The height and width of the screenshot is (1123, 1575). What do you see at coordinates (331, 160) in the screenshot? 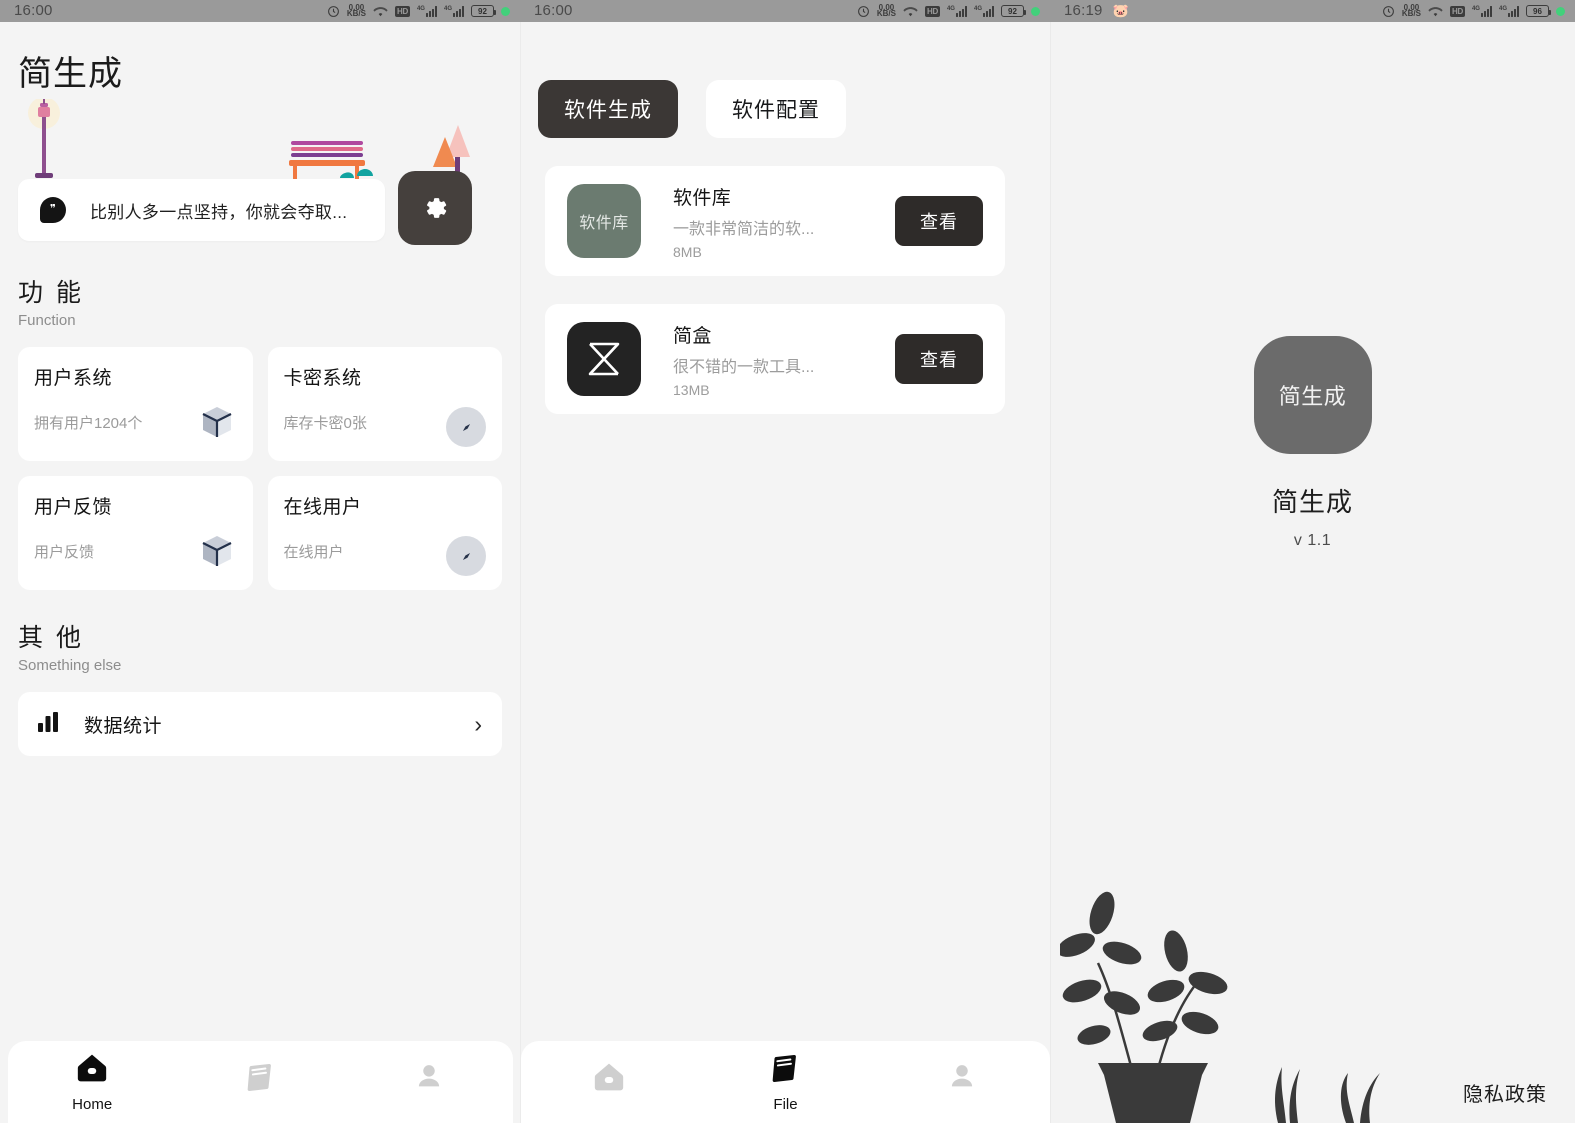
I see `park-bench-icon` at bounding box center [331, 160].